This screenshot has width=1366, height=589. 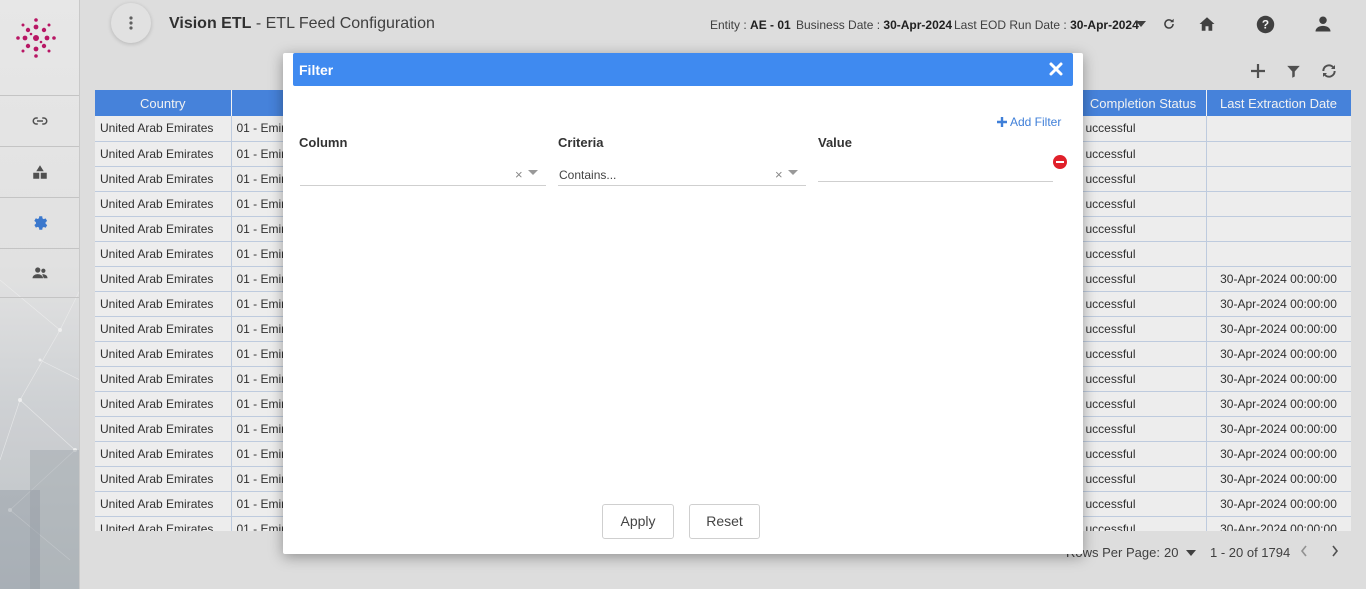 What do you see at coordinates (638, 521) in the screenshot?
I see `apply-button: Apply` at bounding box center [638, 521].